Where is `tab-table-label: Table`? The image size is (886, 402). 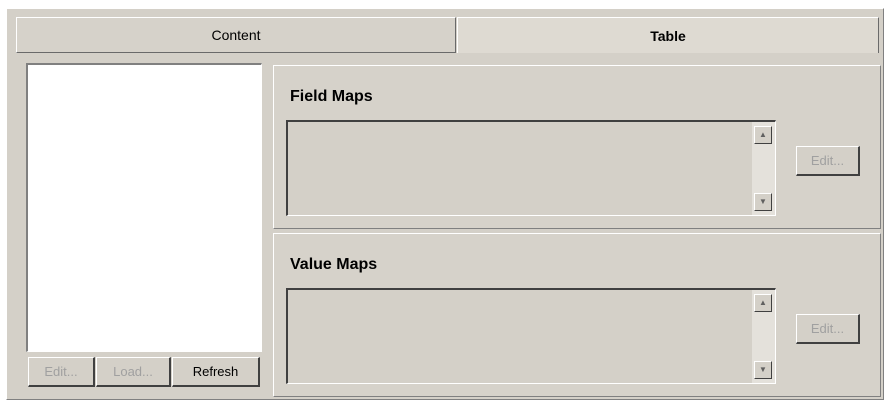 tab-table-label: Table is located at coordinates (668, 35).